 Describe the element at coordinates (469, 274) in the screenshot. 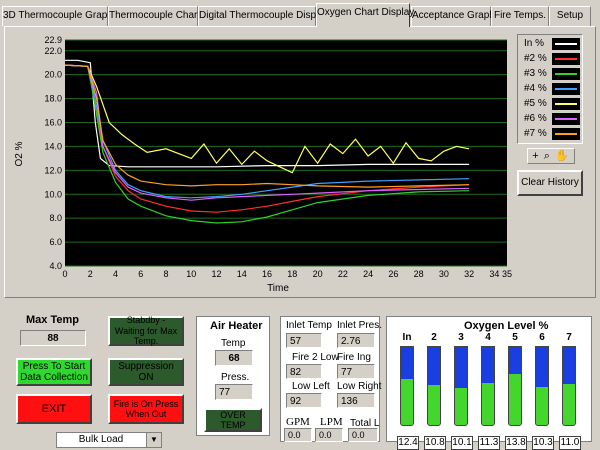

I see `x-tick-label: 32` at that location.